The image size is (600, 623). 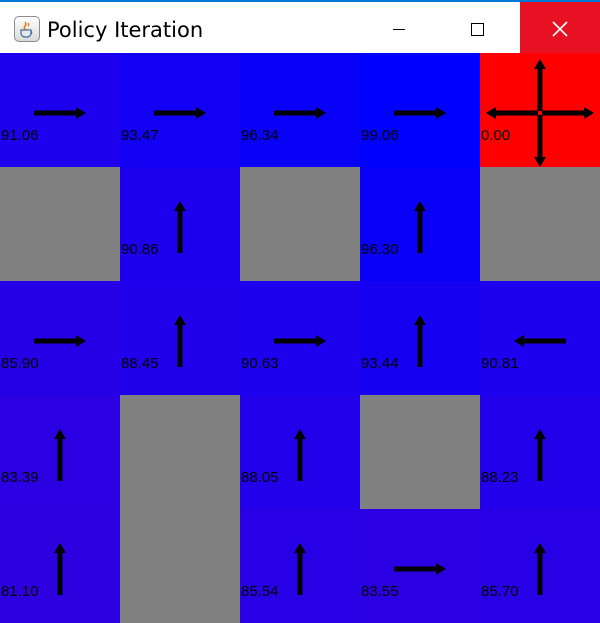 I want to click on state-value-label: 90.63, so click(x=260, y=363).